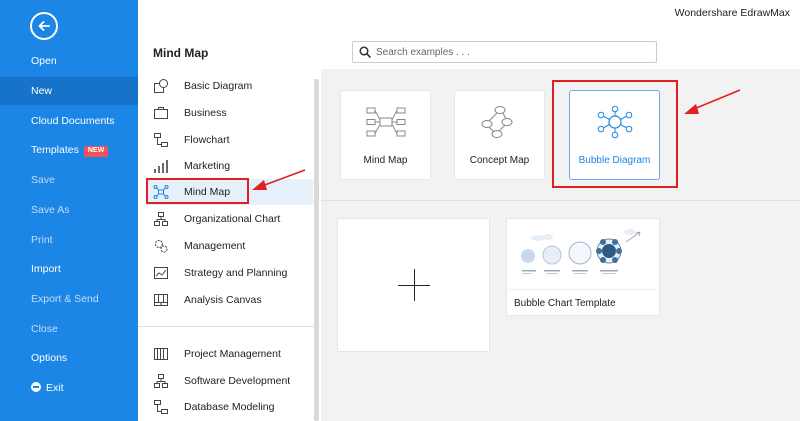  What do you see at coordinates (161, 300) in the screenshot?
I see `canvas-grid-icon` at bounding box center [161, 300].